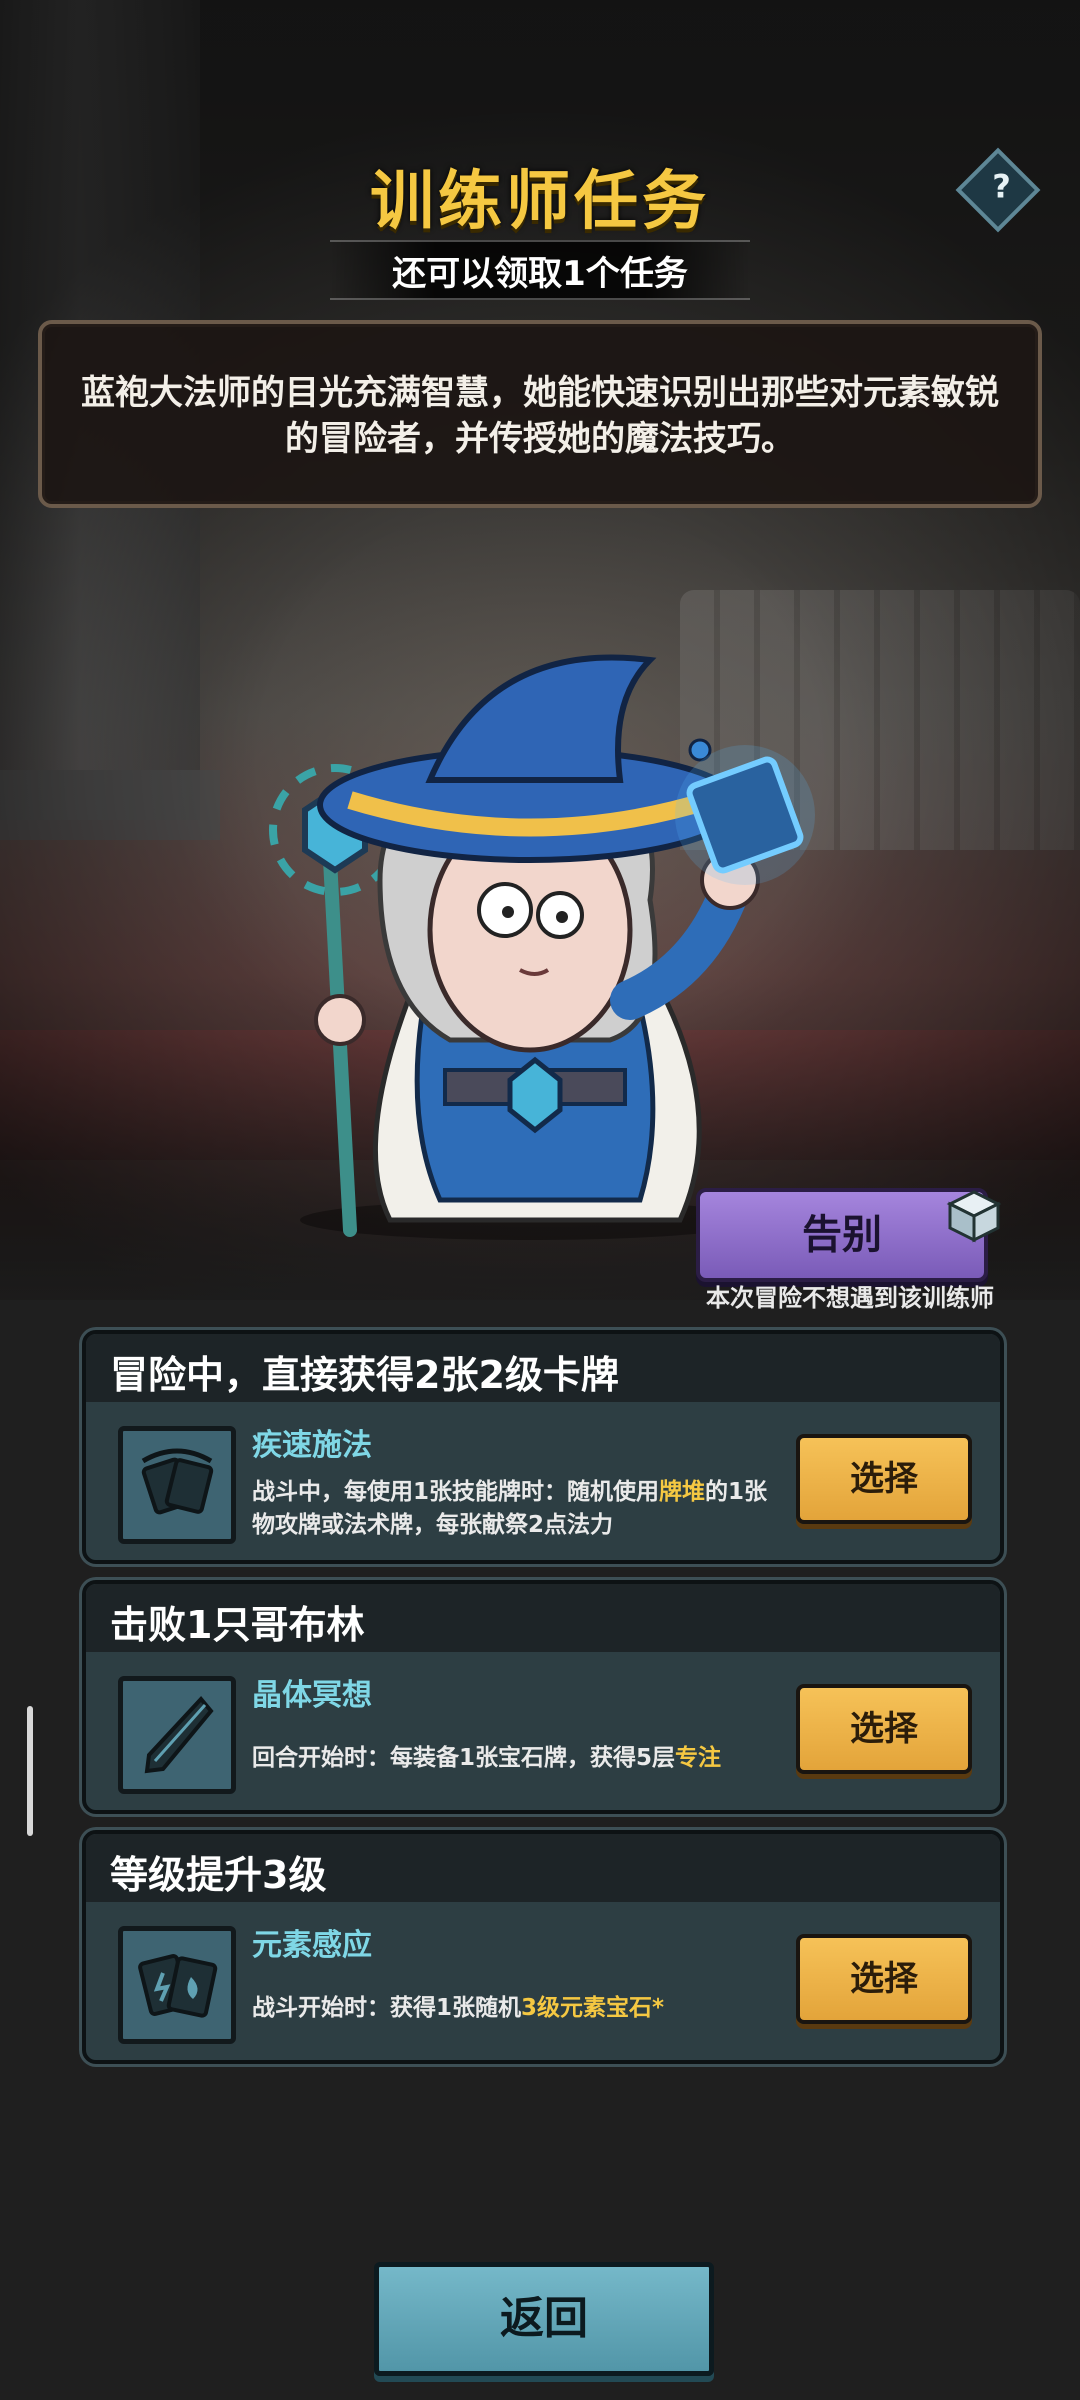 The image size is (1080, 2400). I want to click on scrollbar, so click(30, 1771).